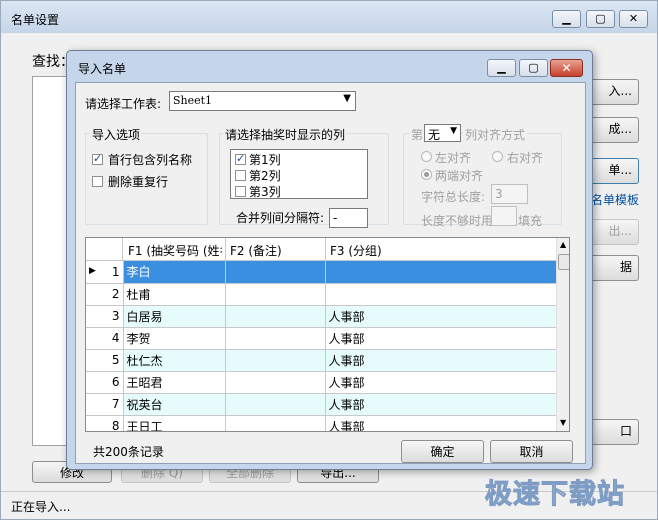  What do you see at coordinates (497, 156) in the screenshot?
I see `right-align-radio` at bounding box center [497, 156].